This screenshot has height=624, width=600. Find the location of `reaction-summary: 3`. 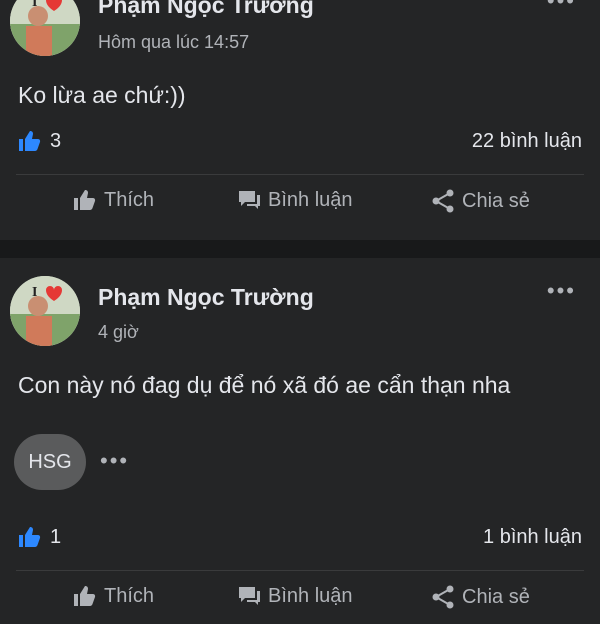

reaction-summary: 3 is located at coordinates (38, 141).